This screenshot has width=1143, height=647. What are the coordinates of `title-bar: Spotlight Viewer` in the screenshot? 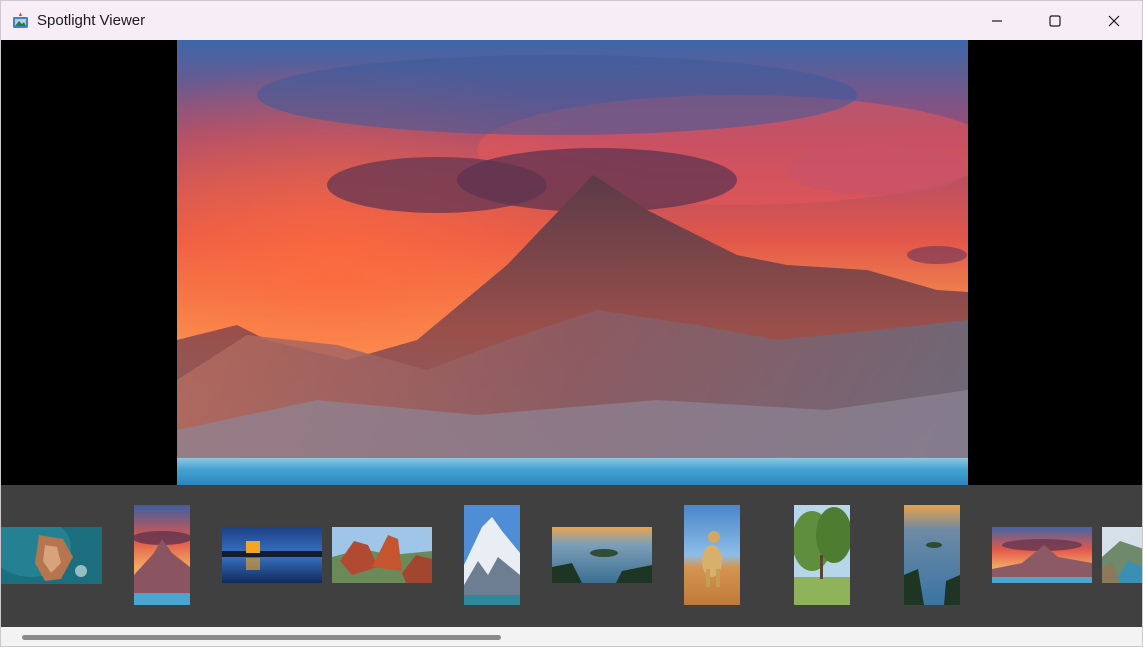 It's located at (571, 20).